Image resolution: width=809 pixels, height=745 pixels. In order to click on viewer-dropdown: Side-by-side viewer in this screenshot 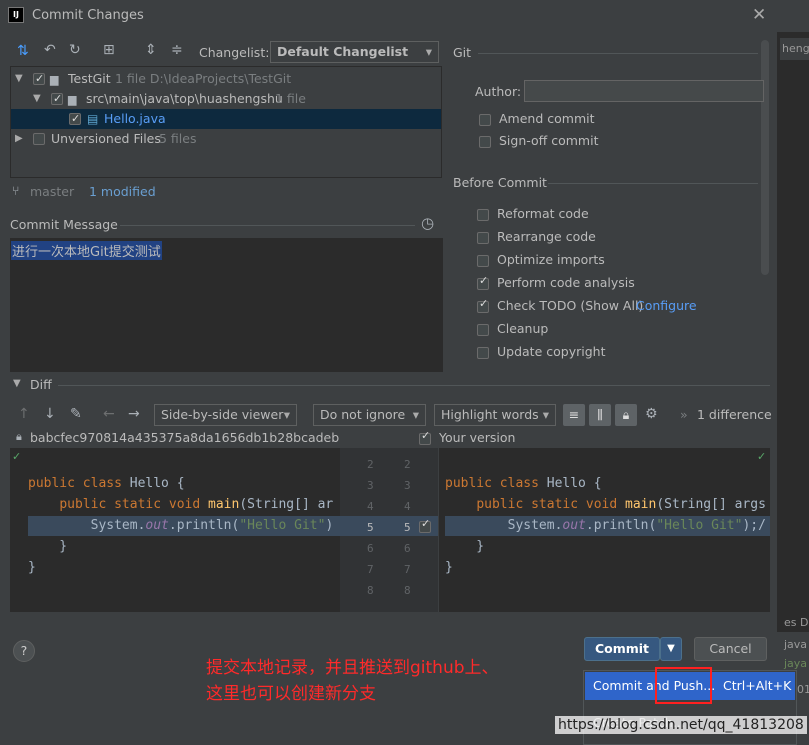, I will do `click(225, 415)`.